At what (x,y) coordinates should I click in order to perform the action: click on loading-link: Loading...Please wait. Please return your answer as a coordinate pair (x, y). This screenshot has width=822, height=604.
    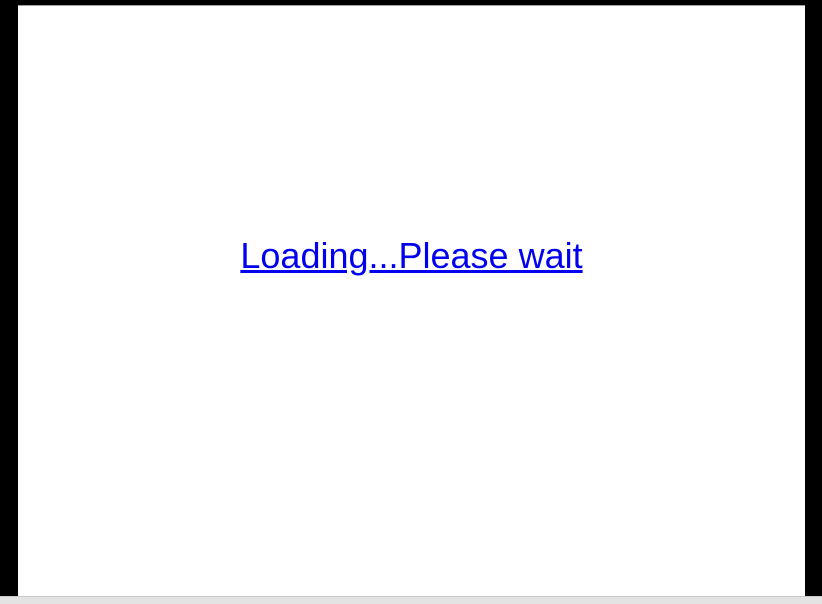
    Looking at the image, I should click on (411, 256).